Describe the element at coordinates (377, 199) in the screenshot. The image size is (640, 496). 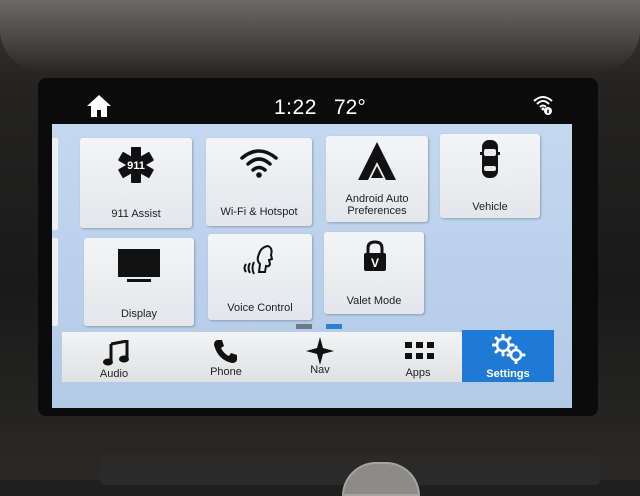
I see `tile-label: Android Auto` at that location.